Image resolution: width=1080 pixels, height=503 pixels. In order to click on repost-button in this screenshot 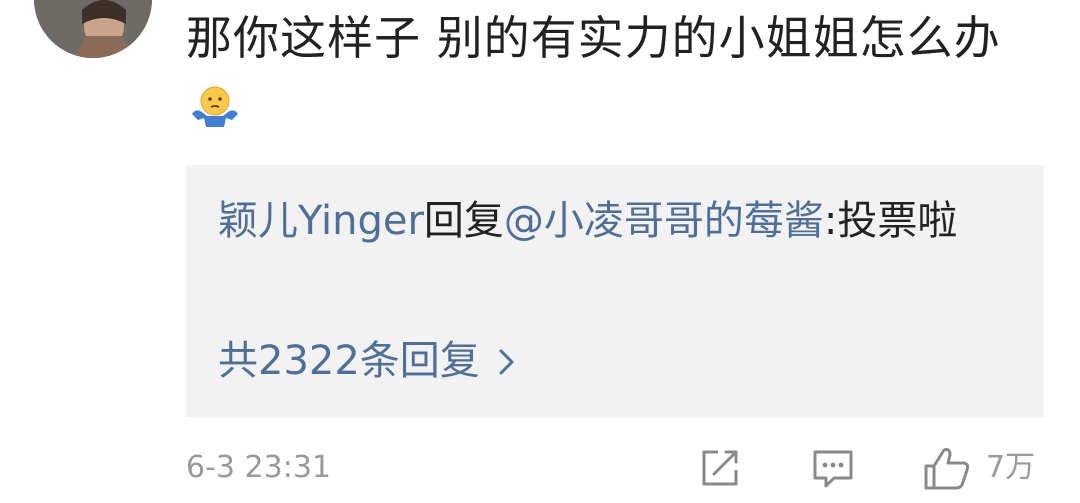, I will do `click(720, 470)`.